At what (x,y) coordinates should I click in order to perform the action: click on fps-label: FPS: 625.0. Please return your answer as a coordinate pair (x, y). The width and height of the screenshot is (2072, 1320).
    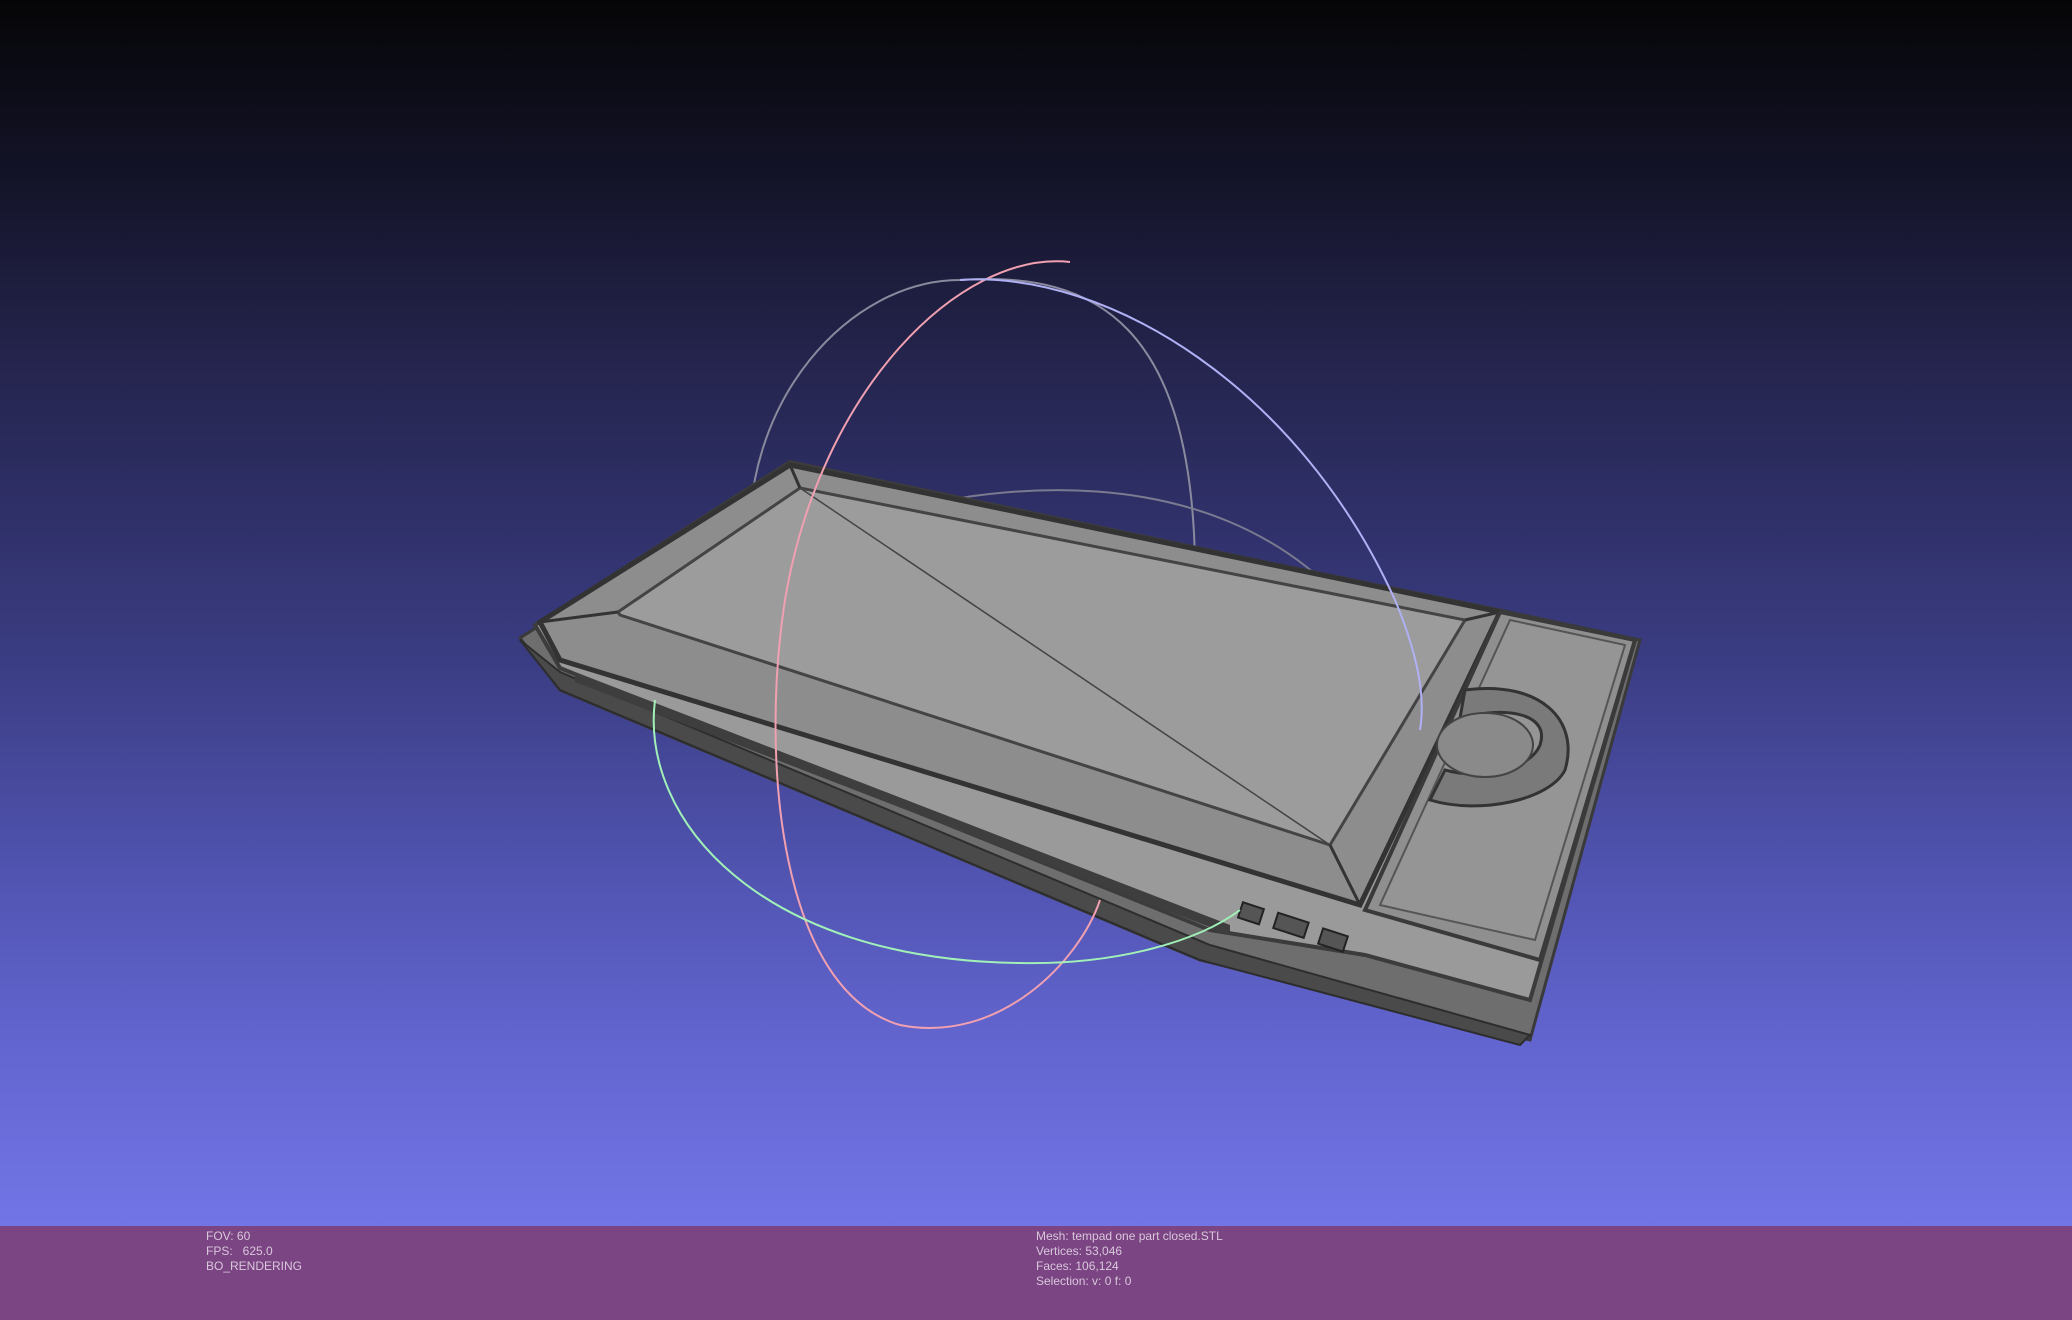
    Looking at the image, I should click on (239, 1251).